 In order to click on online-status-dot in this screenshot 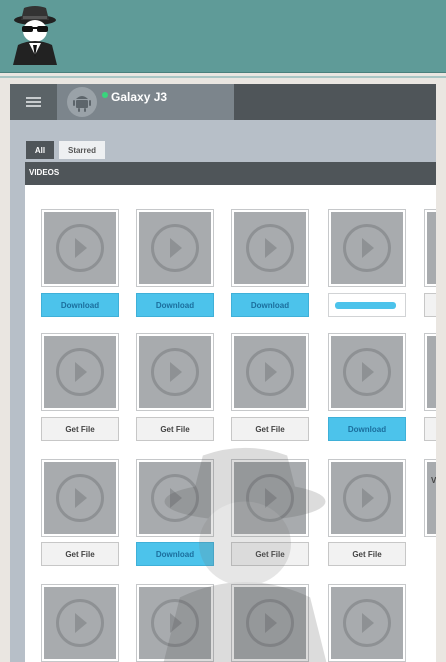, I will do `click(105, 95)`.